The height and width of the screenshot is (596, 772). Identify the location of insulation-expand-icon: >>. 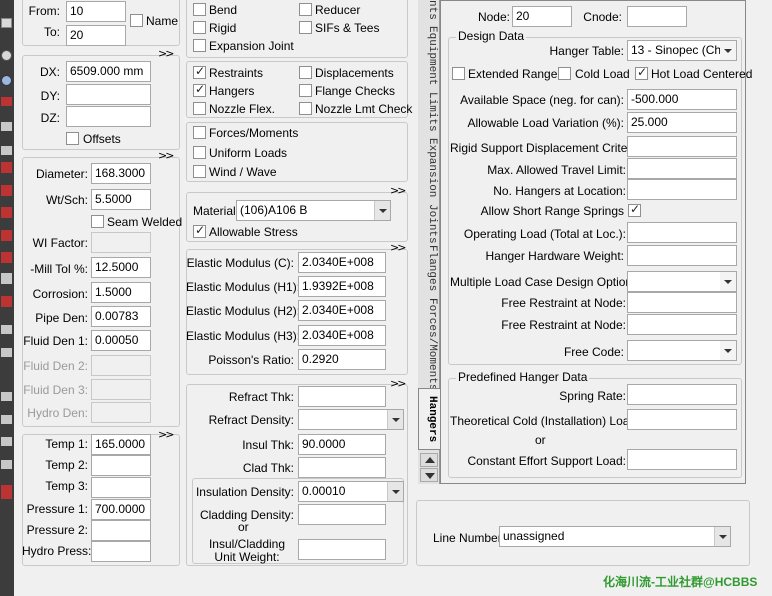
(398, 383).